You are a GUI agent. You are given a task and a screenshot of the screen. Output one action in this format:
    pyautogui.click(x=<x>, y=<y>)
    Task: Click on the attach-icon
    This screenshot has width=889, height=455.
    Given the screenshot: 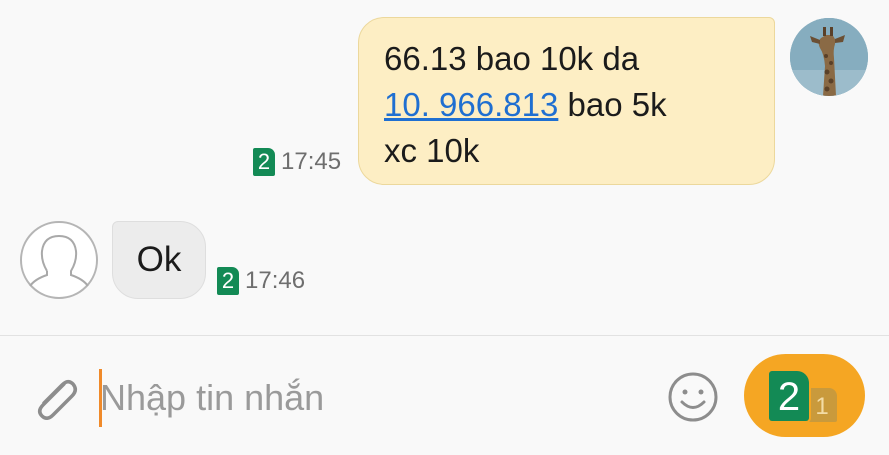 What is the action you would take?
    pyautogui.click(x=54, y=398)
    